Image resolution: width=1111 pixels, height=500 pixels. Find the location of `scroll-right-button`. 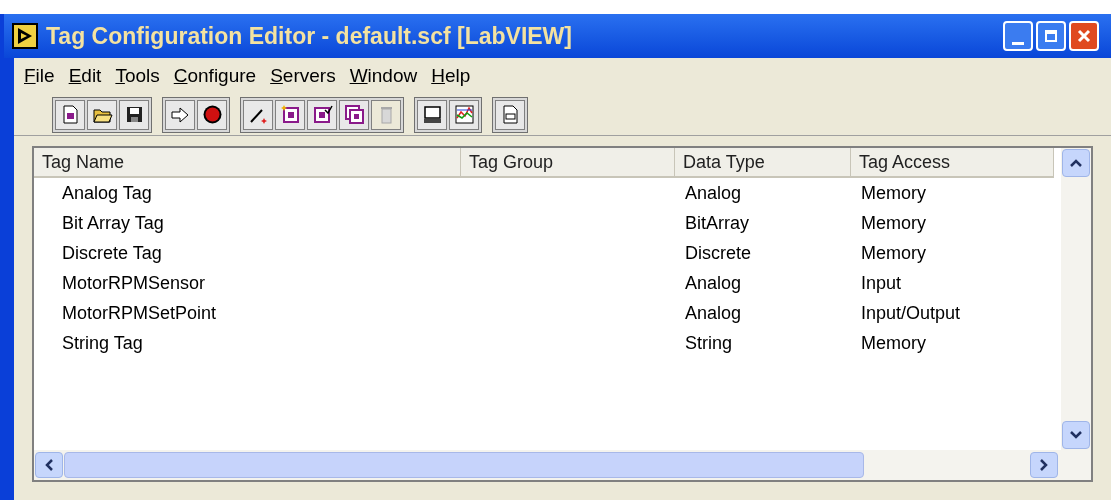

scroll-right-button is located at coordinates (1044, 465).